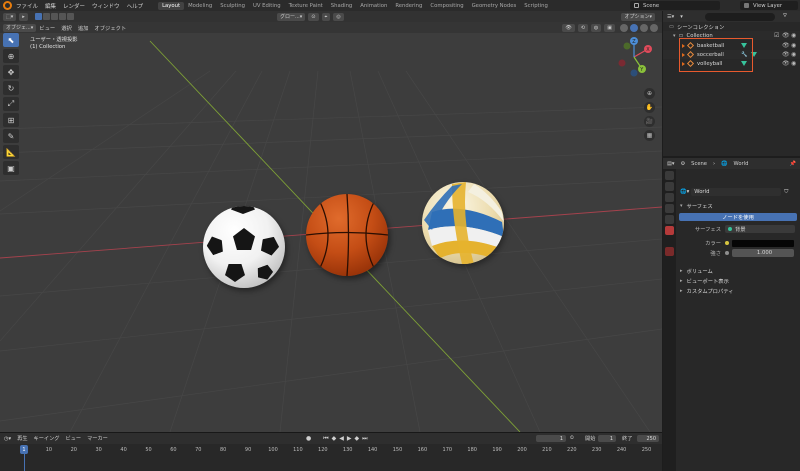 This screenshot has height=471, width=800. What do you see at coordinates (786, 192) in the screenshot?
I see `fake-user-shield-icon: ⛉` at bounding box center [786, 192].